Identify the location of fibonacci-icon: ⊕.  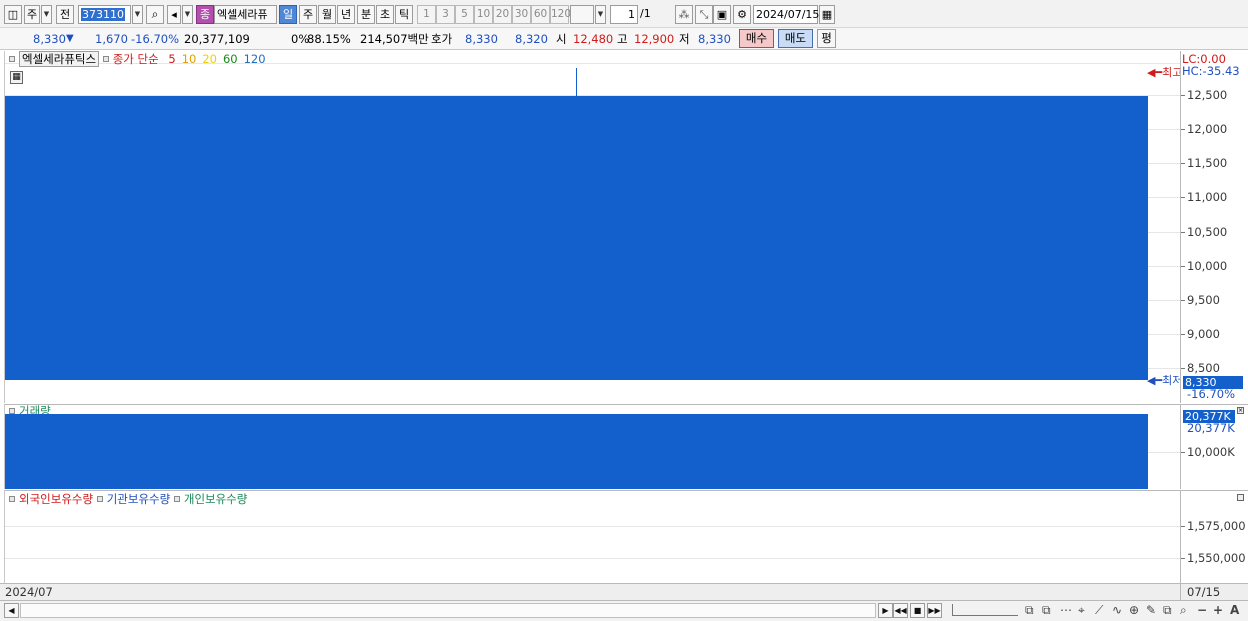
(1134, 610).